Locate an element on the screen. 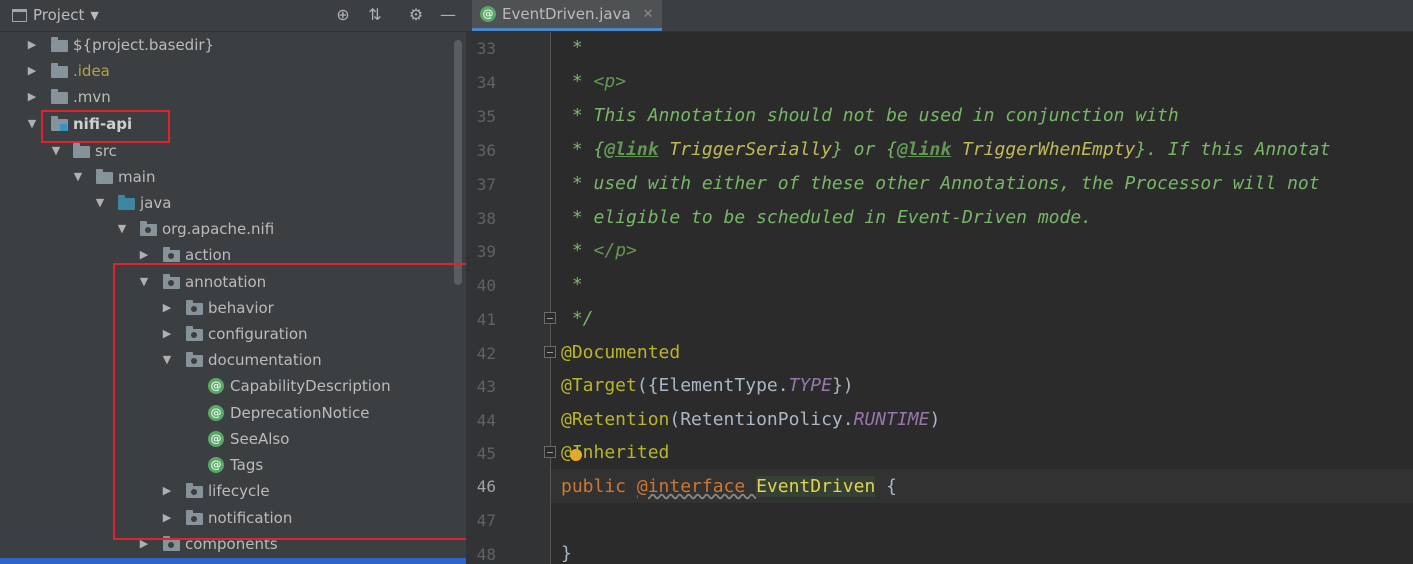  code-line: @Inherited is located at coordinates (615, 453).